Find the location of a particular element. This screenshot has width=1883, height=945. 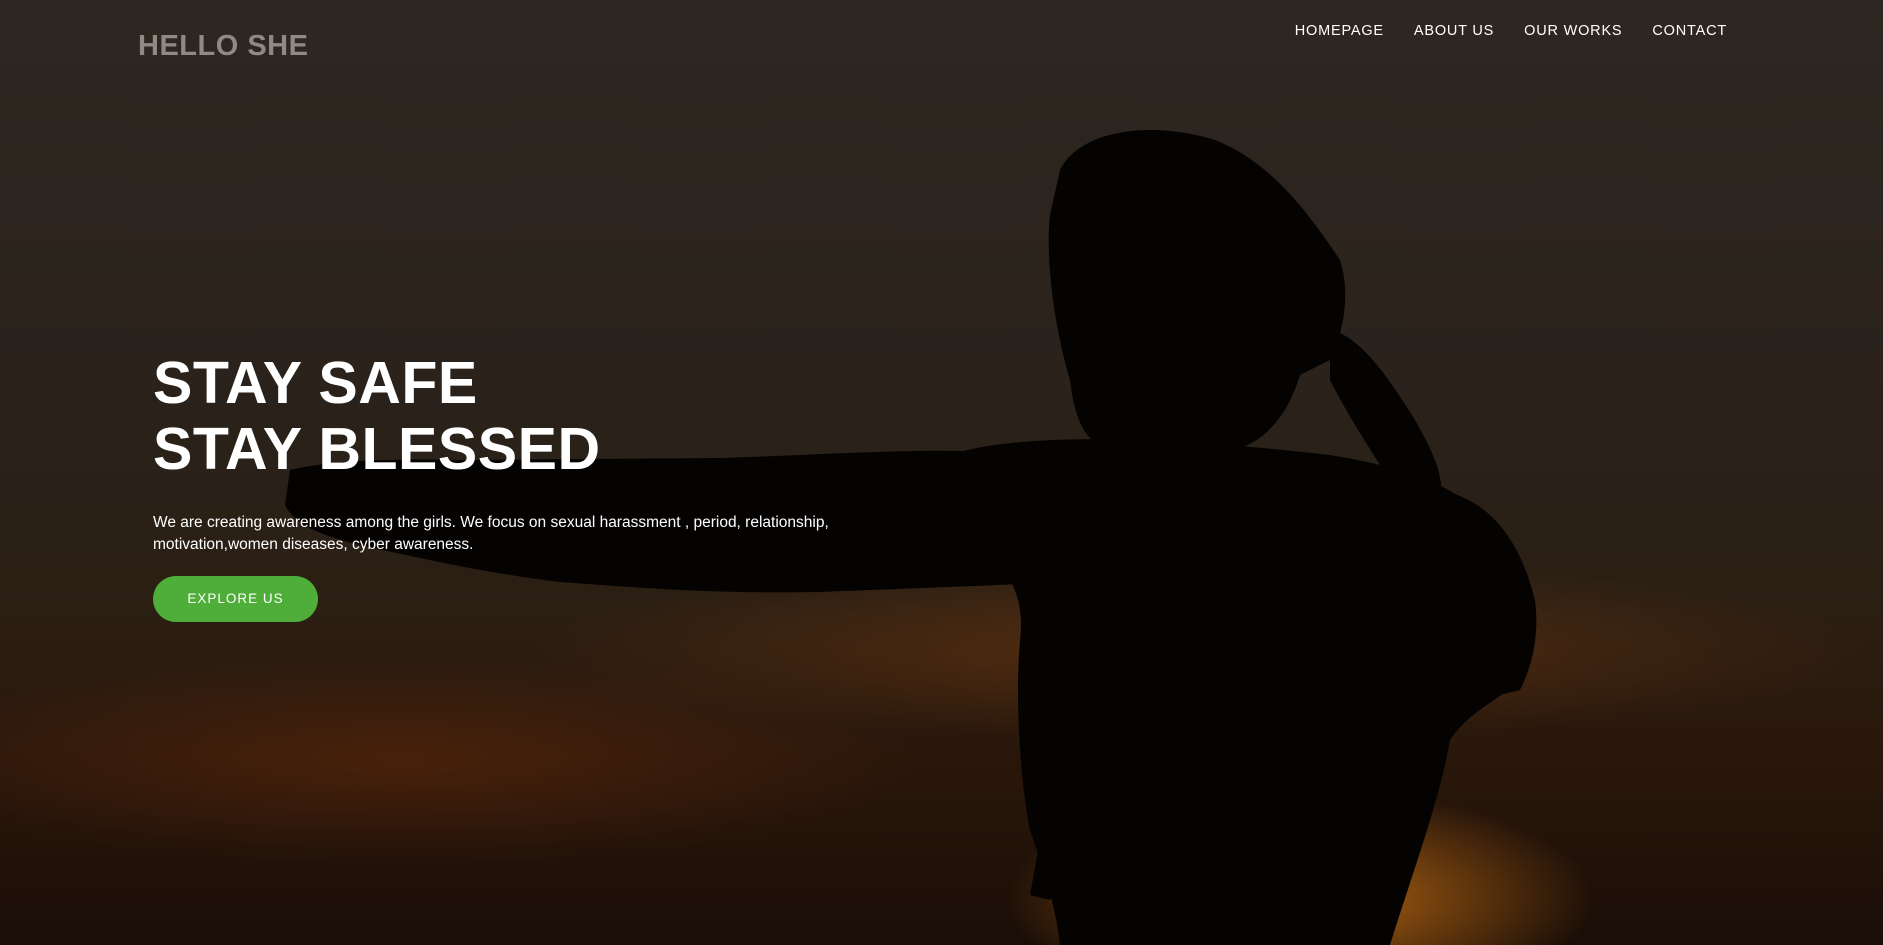

explore-us-button: EXPLORE US is located at coordinates (235, 599).